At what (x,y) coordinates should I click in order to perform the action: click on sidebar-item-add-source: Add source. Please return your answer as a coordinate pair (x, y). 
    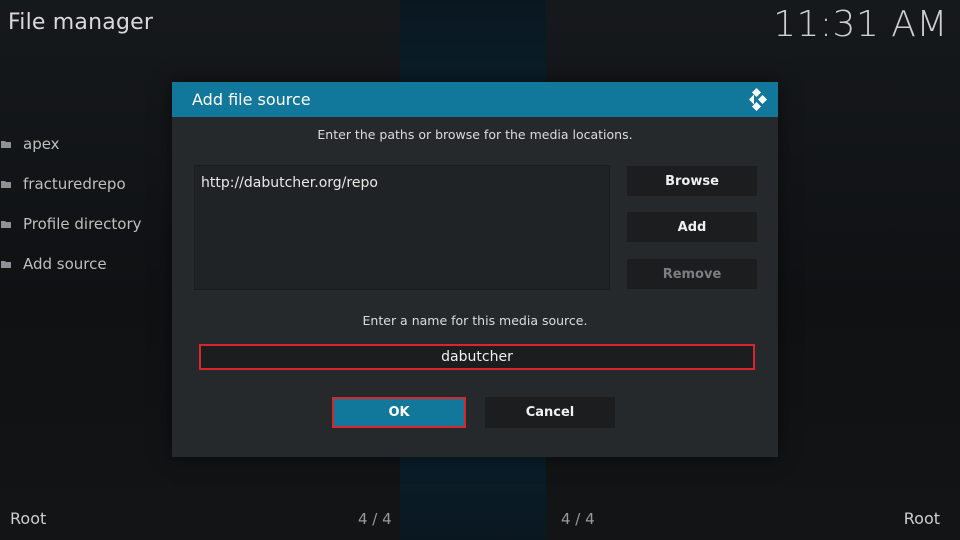
    Looking at the image, I should click on (85, 264).